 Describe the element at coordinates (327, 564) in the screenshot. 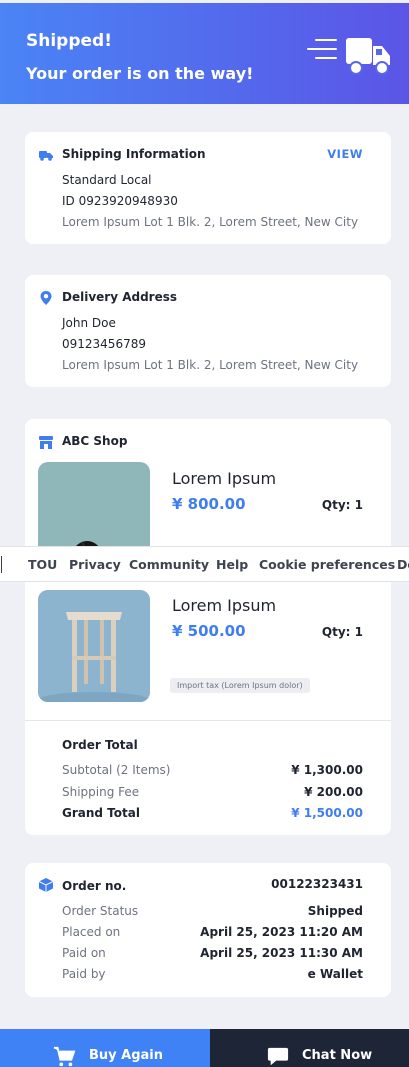

I see `link-cookie-preferences: Cookie preferences` at that location.